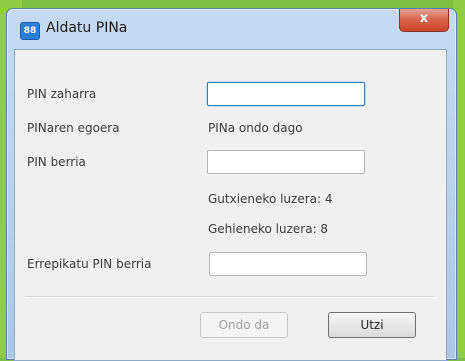  Describe the element at coordinates (286, 162) in the screenshot. I see `new-pin-field` at that location.